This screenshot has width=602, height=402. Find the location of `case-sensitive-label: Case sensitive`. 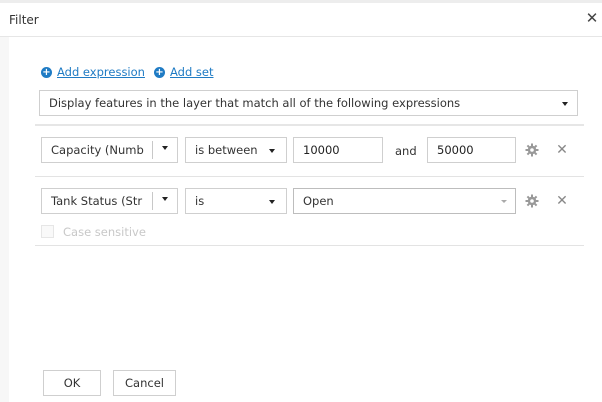

case-sensitive-label: Case sensitive is located at coordinates (104, 231).